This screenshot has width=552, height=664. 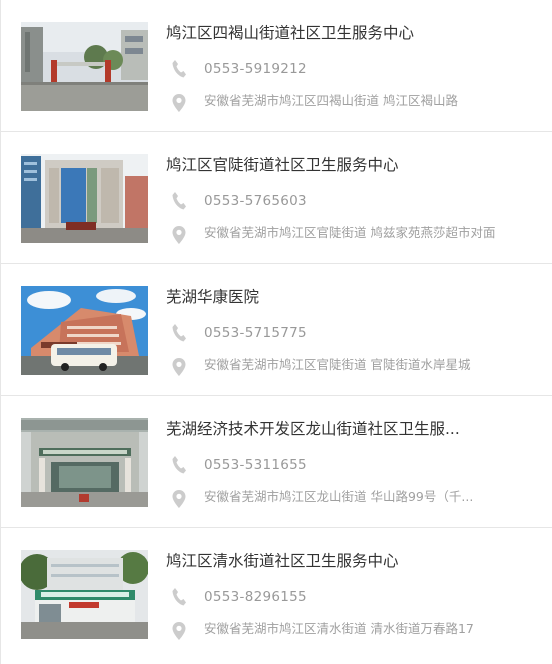 I want to click on phone-row: 0553-5765603, so click(x=239, y=201).